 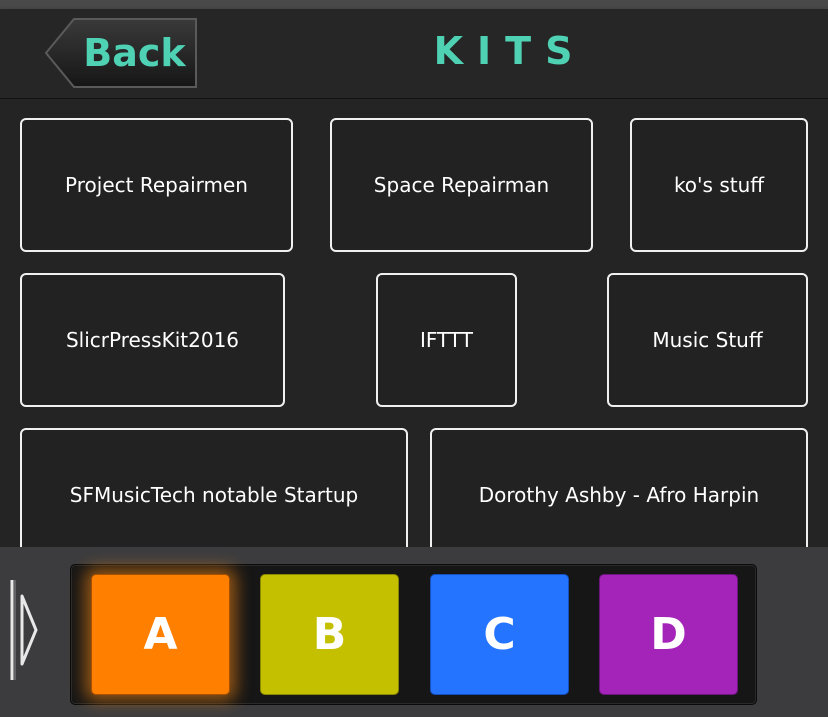 I want to click on top-strip, so click(x=414, y=4).